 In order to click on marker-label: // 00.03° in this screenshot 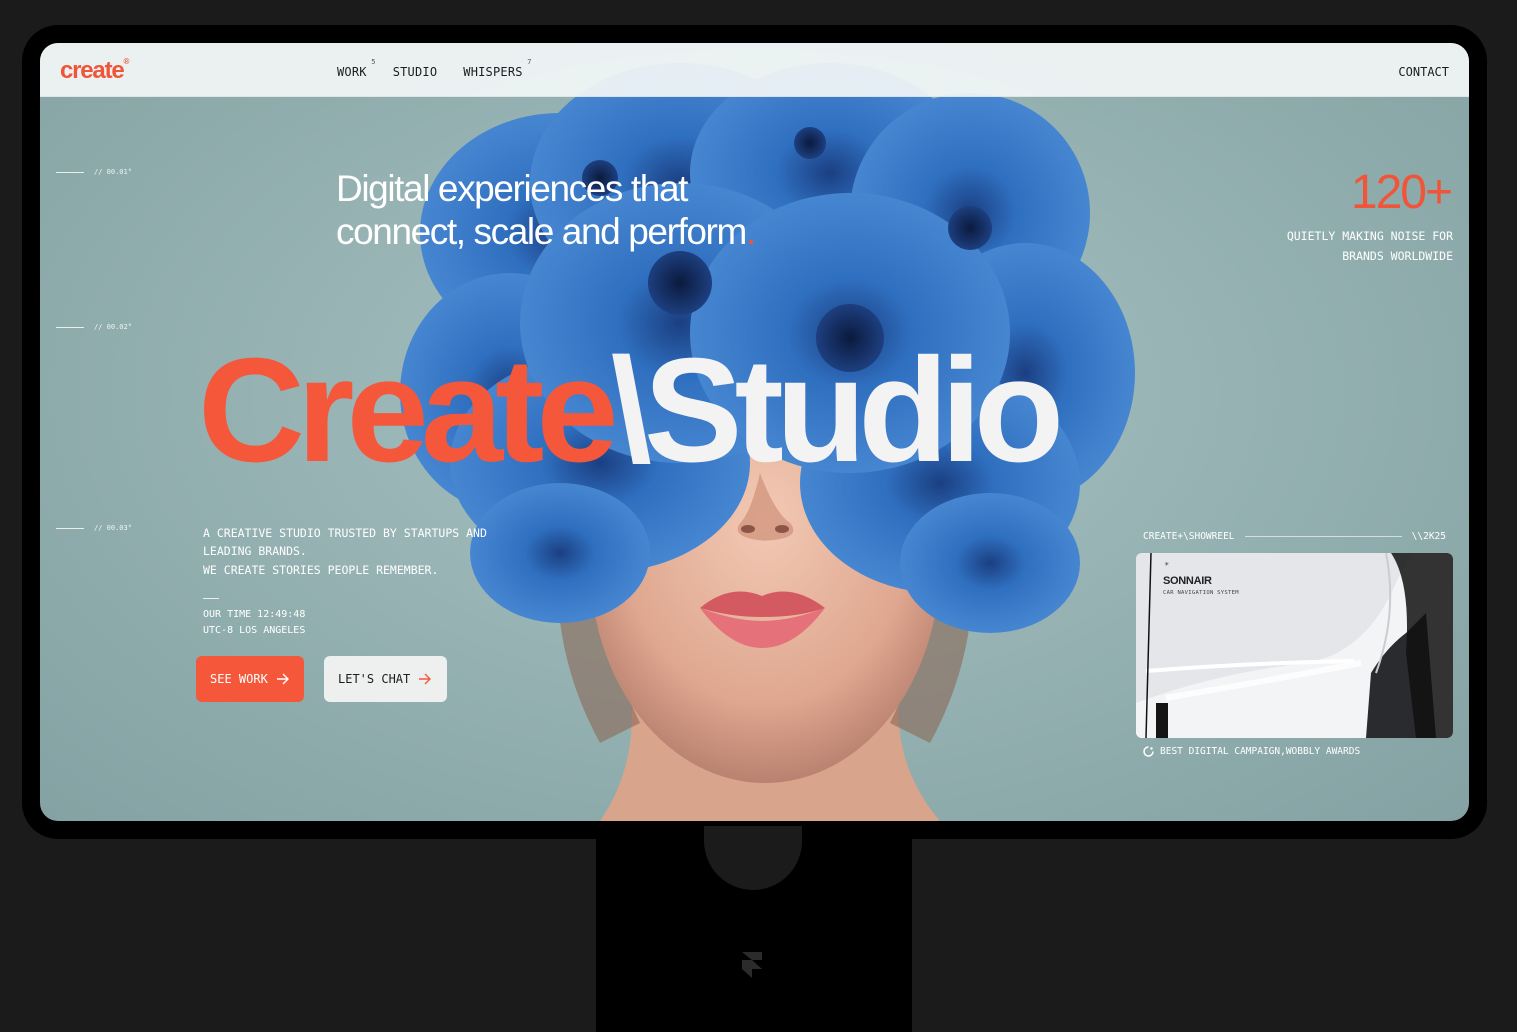, I will do `click(113, 528)`.